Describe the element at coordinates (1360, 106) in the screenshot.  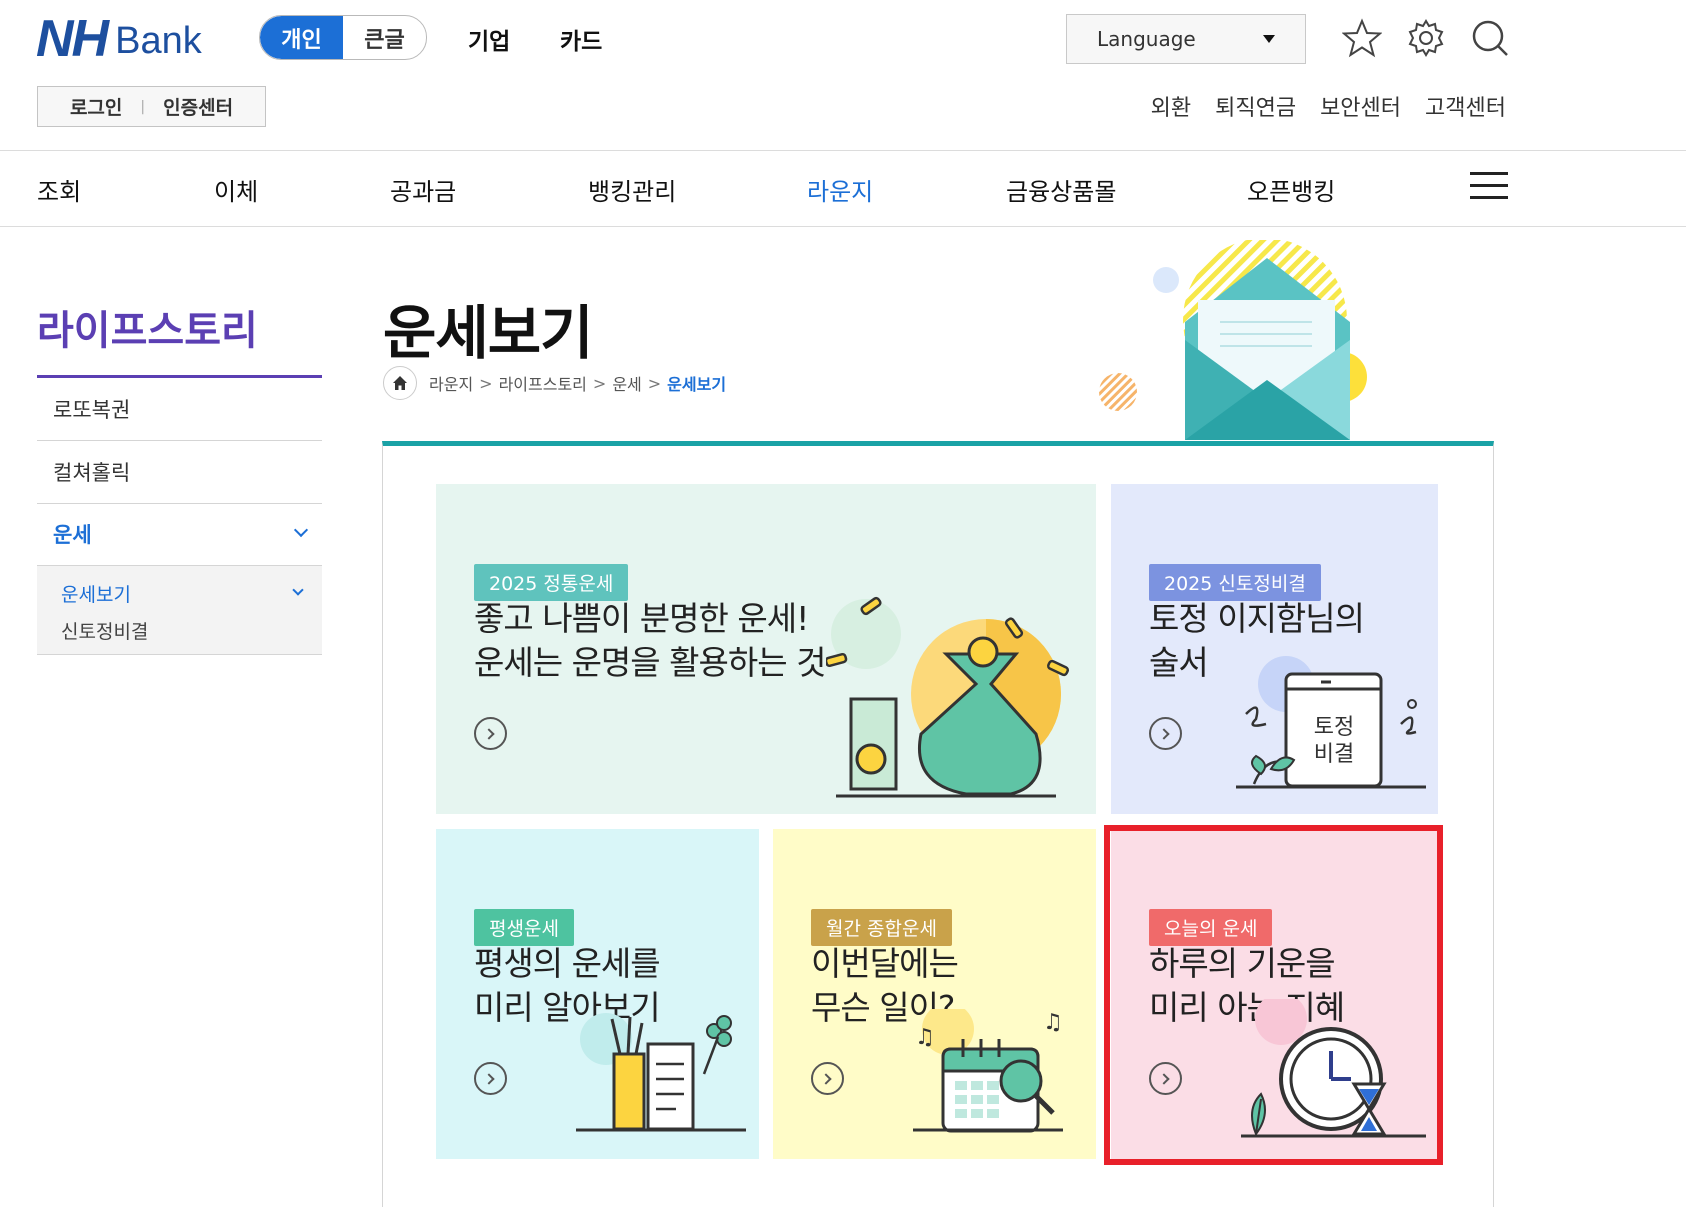
I see `util-security: 보안센터` at that location.